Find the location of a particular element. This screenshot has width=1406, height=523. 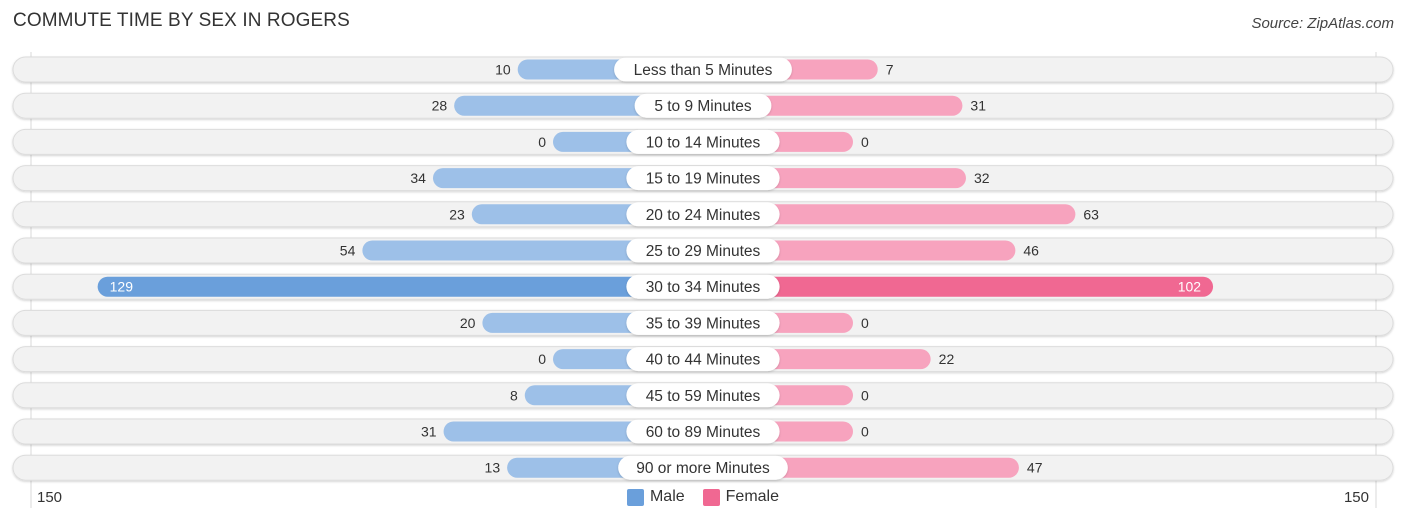

value-label-male: 31 is located at coordinates (429, 432).